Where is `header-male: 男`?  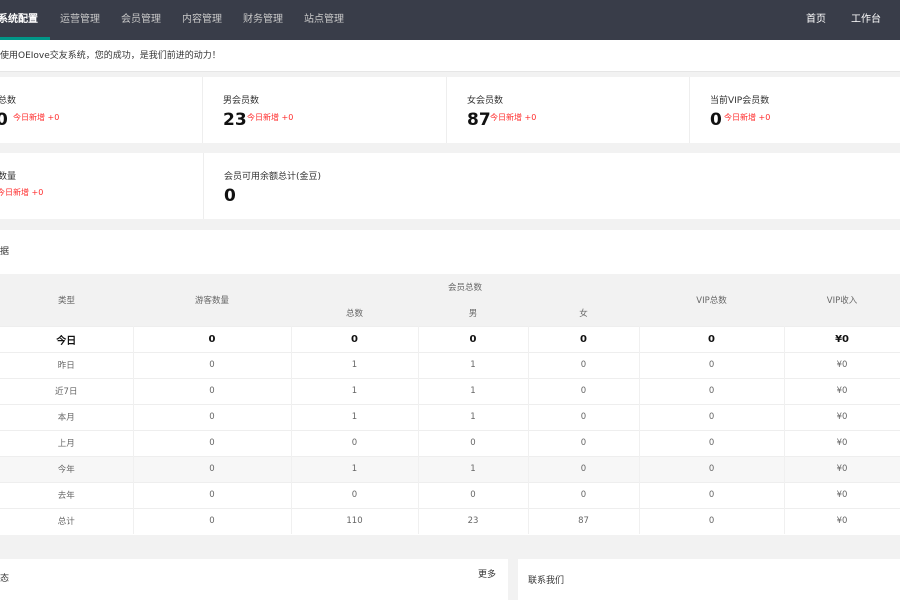 header-male: 男 is located at coordinates (473, 313).